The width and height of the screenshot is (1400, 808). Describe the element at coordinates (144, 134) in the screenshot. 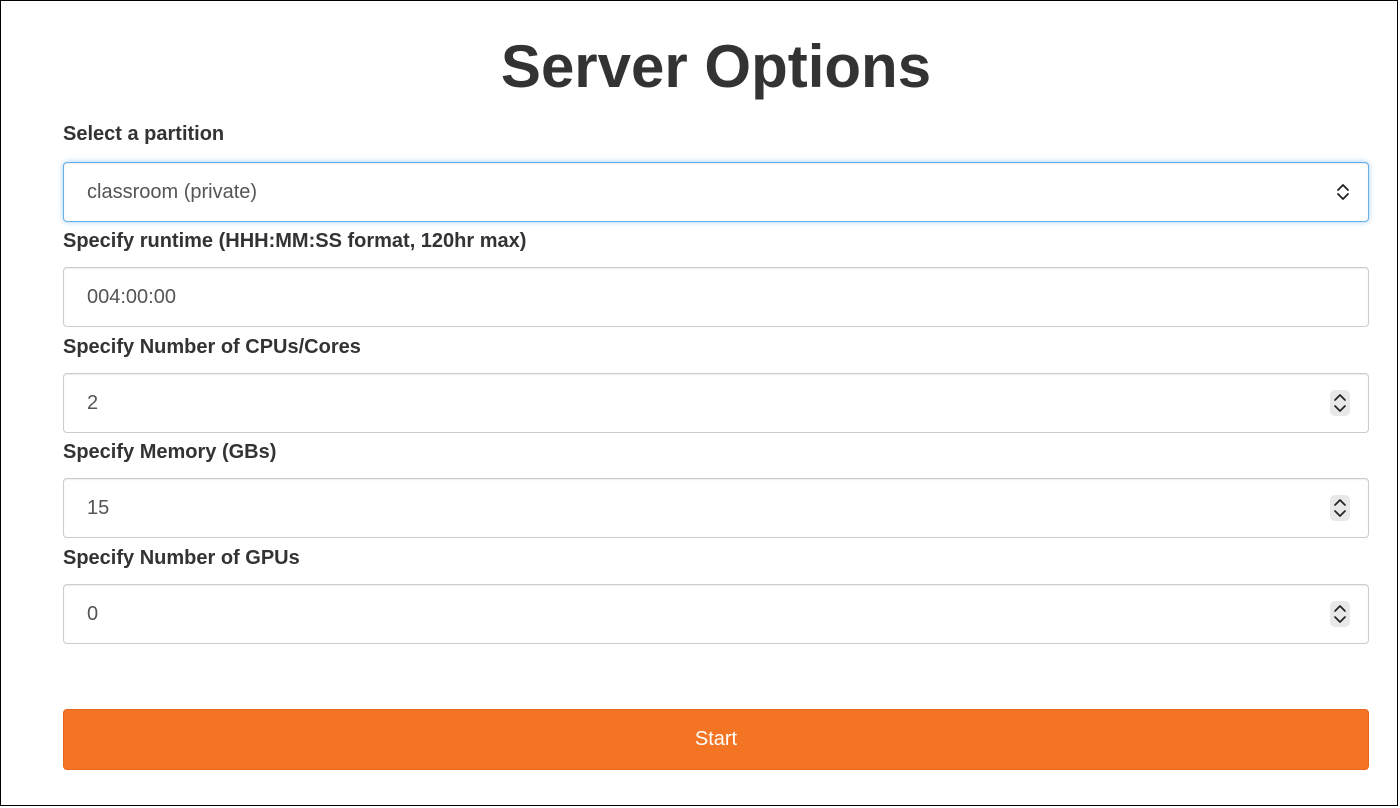

I see `partition-label: Select a partition` at that location.